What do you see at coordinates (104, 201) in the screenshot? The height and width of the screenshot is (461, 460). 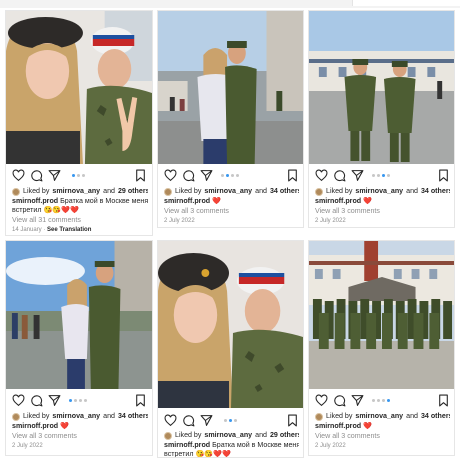 I see `caption-text: Братка мой в Москве меня` at bounding box center [104, 201].